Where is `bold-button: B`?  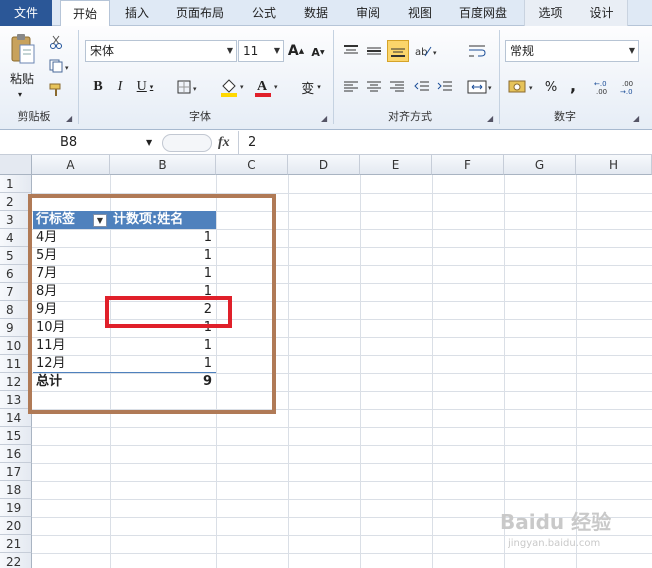
bold-button: B is located at coordinates (98, 87).